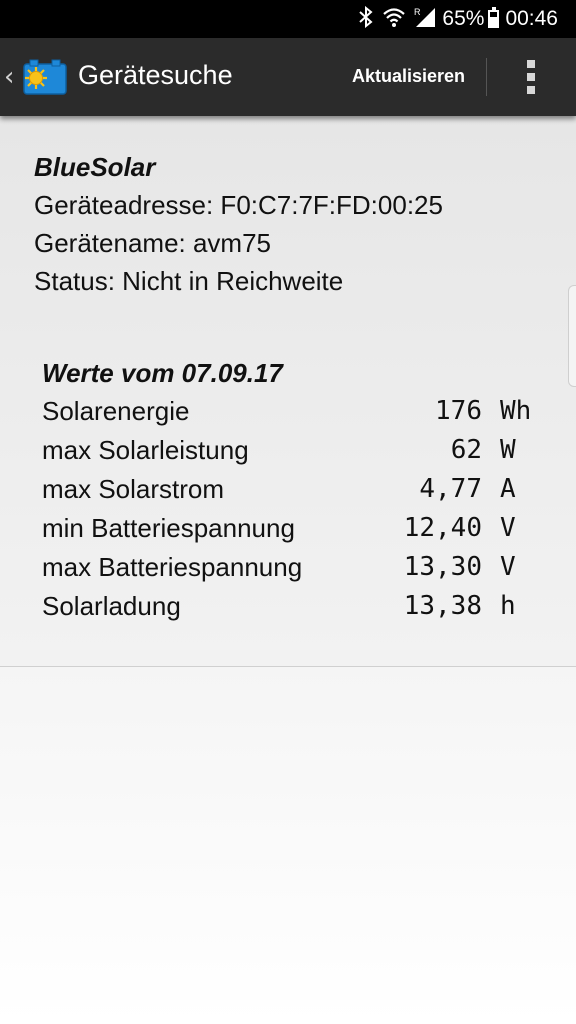 This screenshot has height=1024, width=576. Describe the element at coordinates (516, 411) in the screenshot. I see `value-unit: Wh` at that location.